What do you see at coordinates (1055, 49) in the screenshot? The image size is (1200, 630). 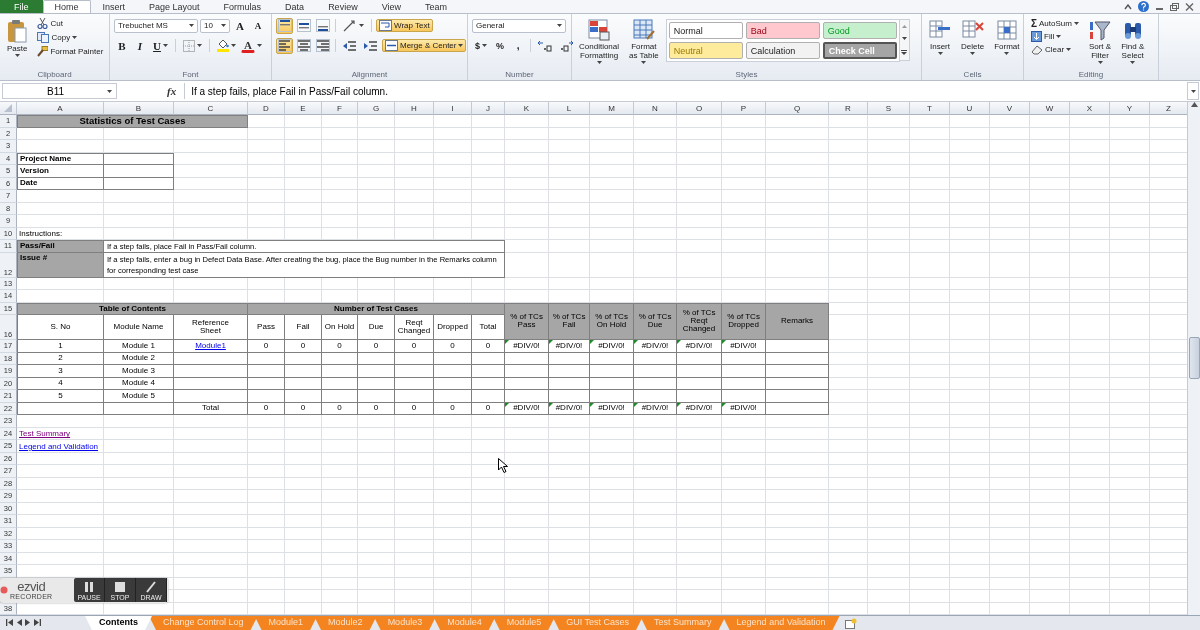 I see `clear-button: Clear` at bounding box center [1055, 49].